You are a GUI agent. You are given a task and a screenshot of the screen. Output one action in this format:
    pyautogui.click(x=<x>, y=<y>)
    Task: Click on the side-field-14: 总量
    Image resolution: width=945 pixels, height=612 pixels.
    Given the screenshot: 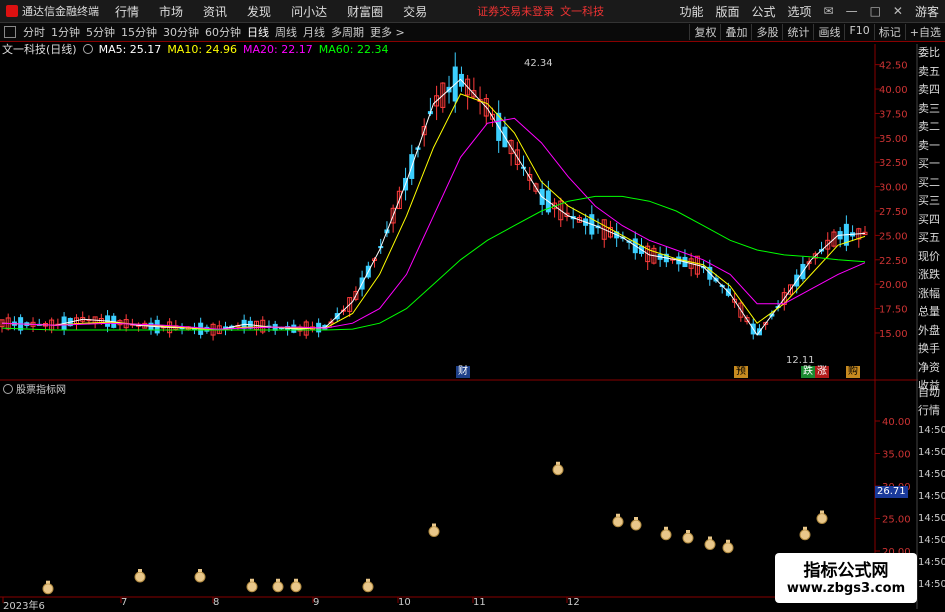 What is the action you would take?
    pyautogui.click(x=929, y=311)
    